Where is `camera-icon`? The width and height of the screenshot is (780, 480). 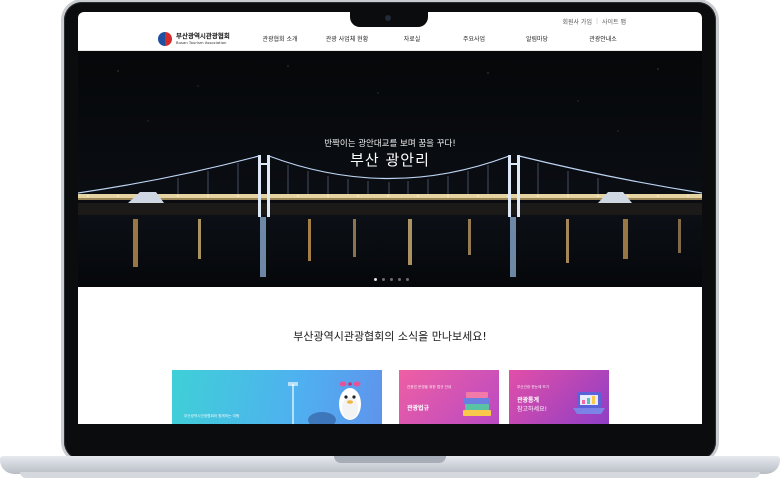 camera-icon is located at coordinates (388, 18).